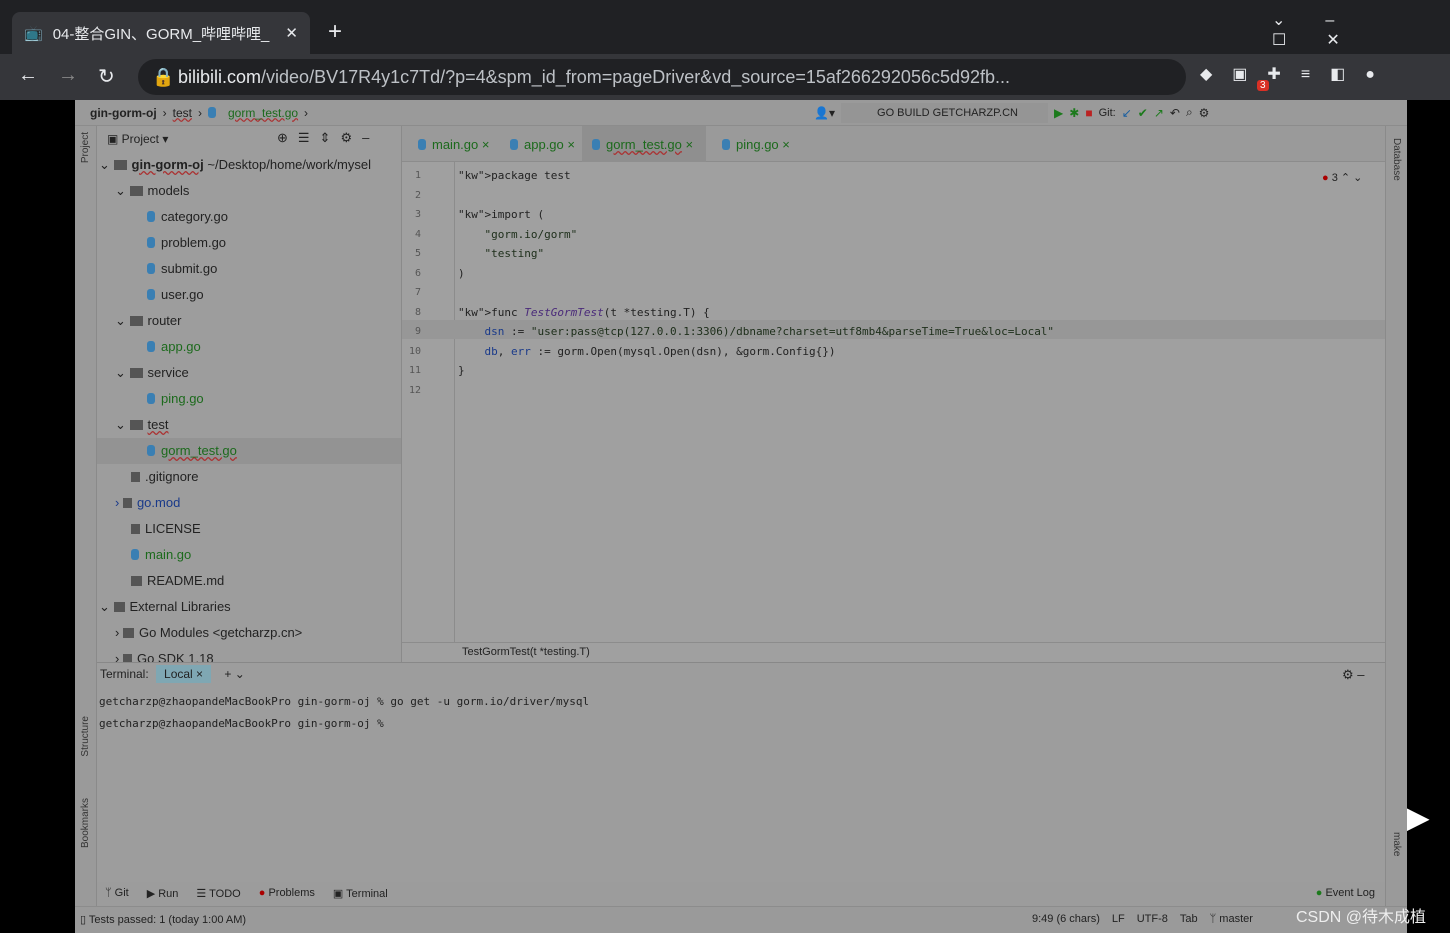 The width and height of the screenshot is (1450, 933). Describe the element at coordinates (173, 528) in the screenshot. I see `tree-label: LICENSE` at that location.